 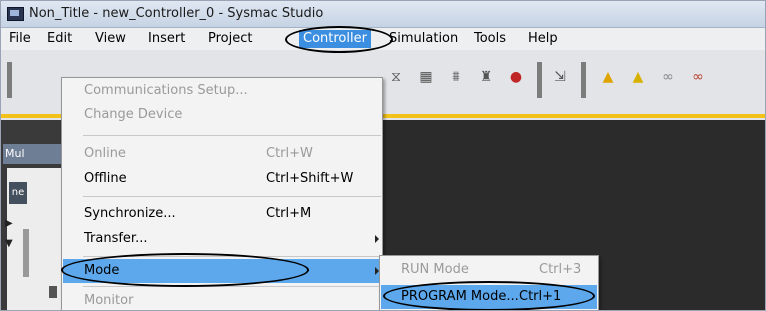 What do you see at coordinates (222, 115) in the screenshot?
I see `menu-item-change-device: Change Device` at bounding box center [222, 115].